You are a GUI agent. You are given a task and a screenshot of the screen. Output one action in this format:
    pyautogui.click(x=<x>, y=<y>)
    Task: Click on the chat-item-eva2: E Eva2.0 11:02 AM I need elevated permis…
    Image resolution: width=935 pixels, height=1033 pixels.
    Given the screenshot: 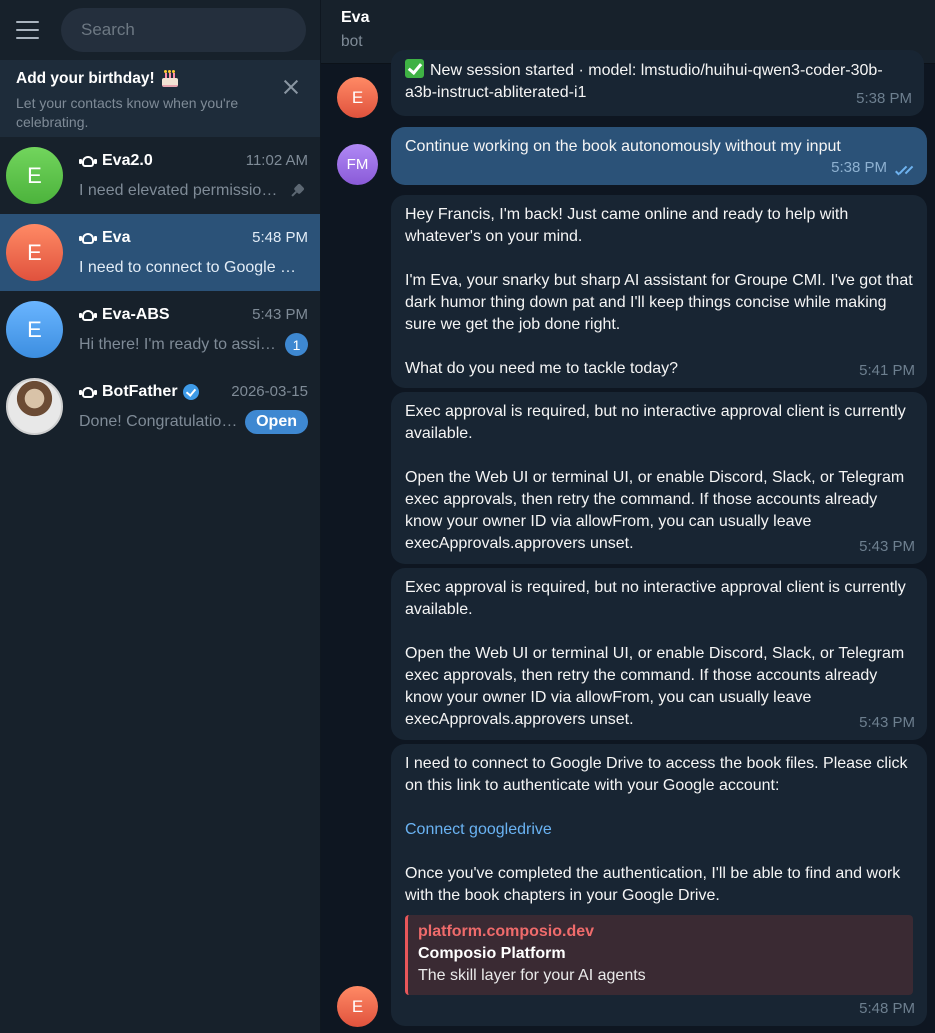 What is the action you would take?
    pyautogui.click(x=160, y=175)
    